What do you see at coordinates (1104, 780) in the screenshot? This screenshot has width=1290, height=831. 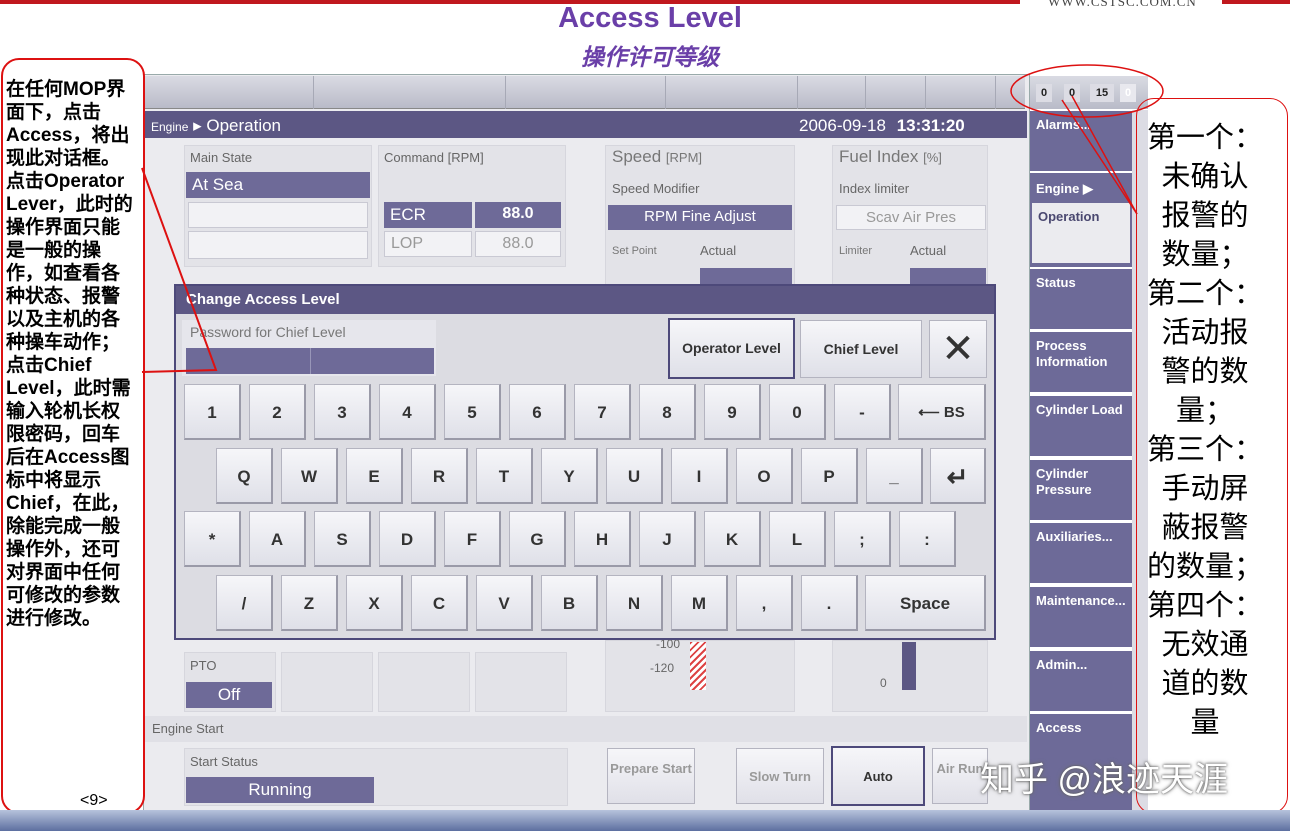 I see `watermark: 知乎 @浪迹天涯` at bounding box center [1104, 780].